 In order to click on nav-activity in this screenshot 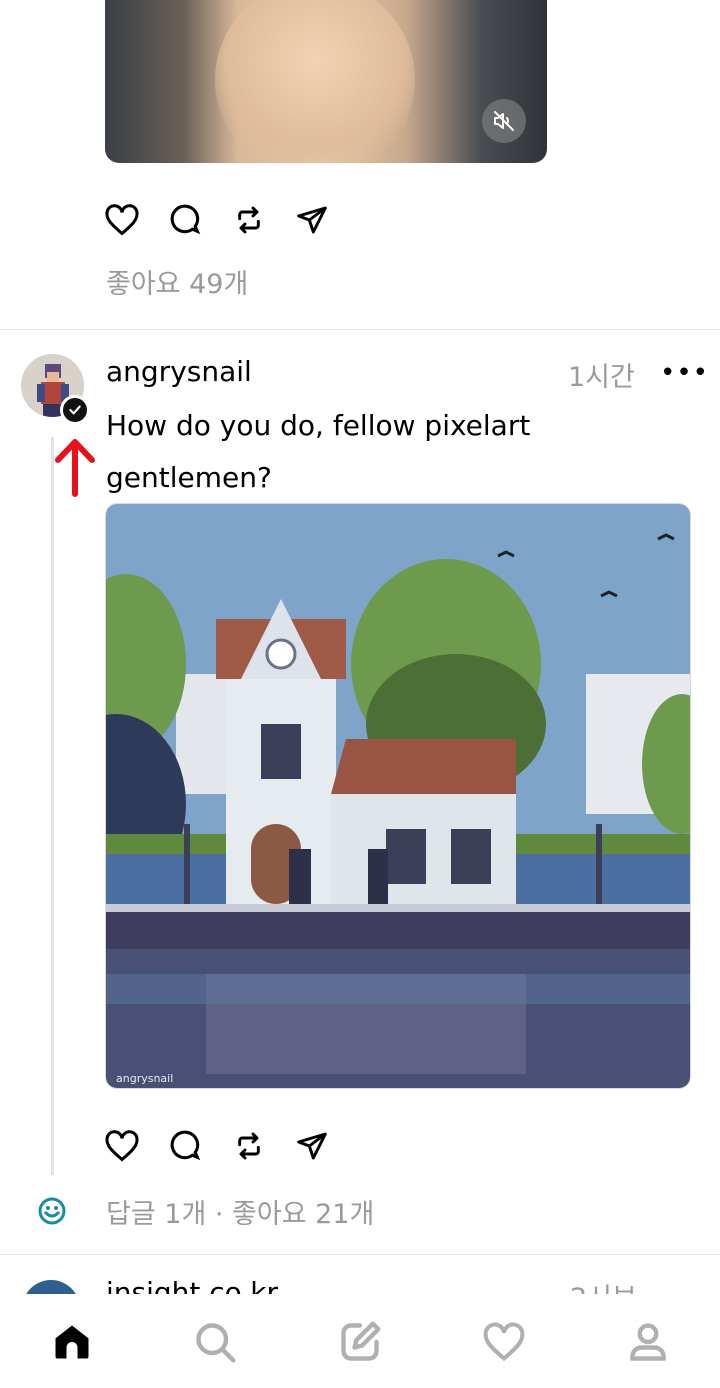, I will do `click(504, 1342)`.